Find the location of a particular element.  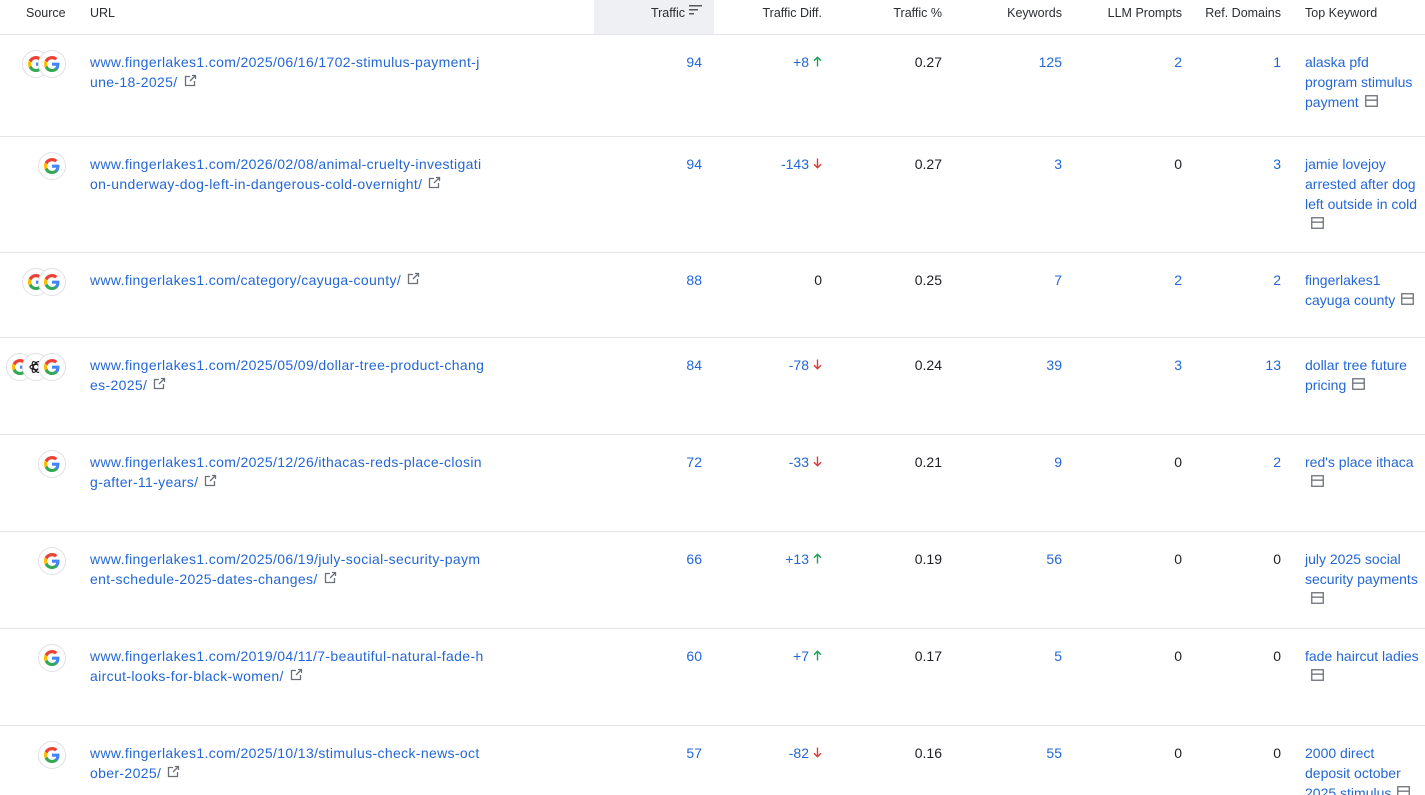

traffic-diff-cell: -82 is located at coordinates (771, 753).